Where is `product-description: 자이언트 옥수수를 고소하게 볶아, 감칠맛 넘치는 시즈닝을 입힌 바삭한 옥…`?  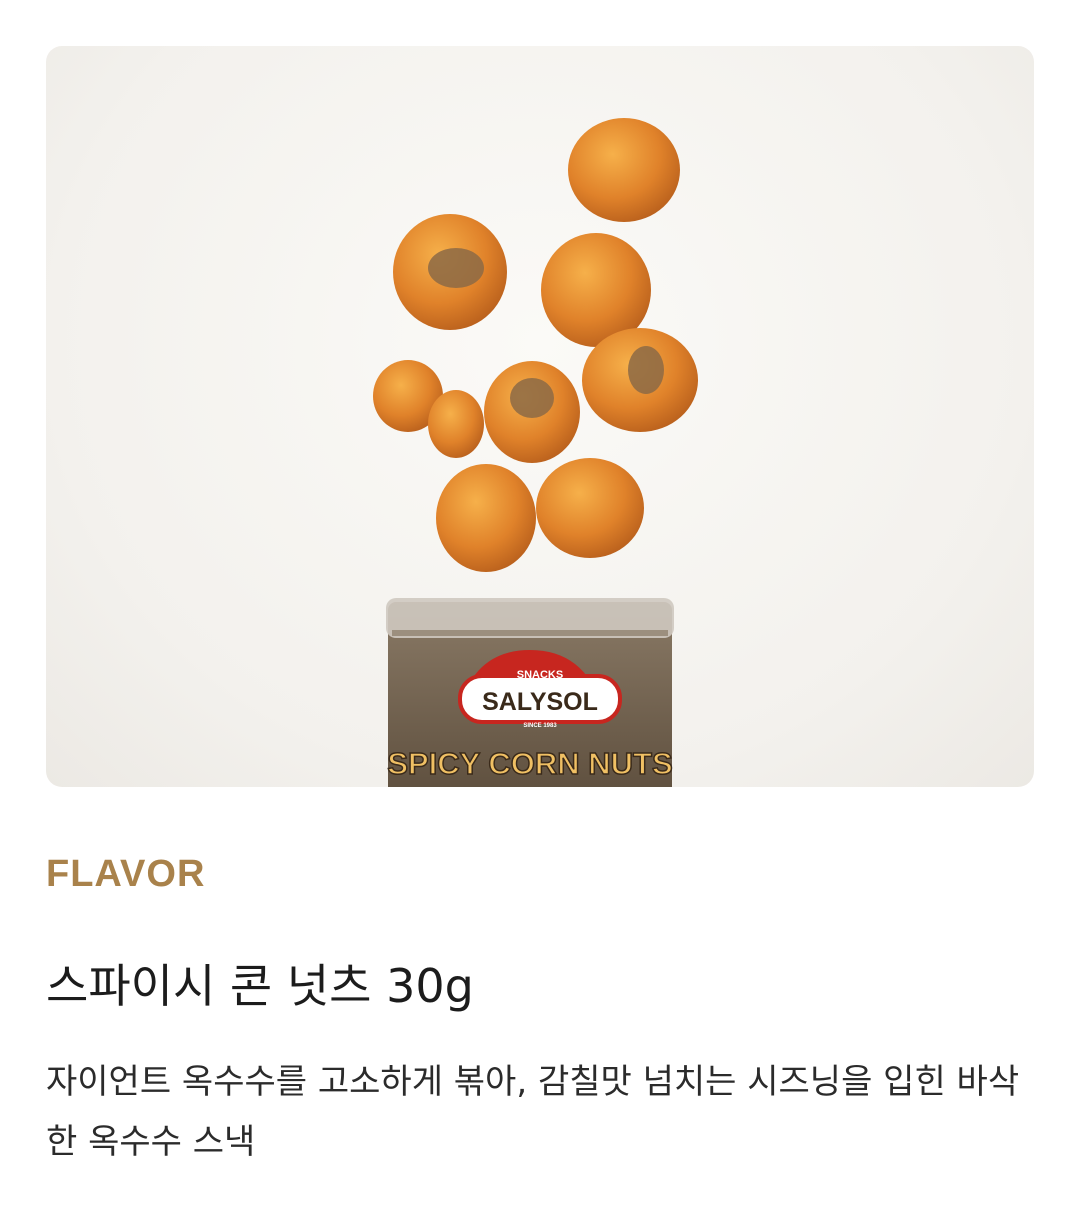 product-description: 자이언트 옥수수를 고소하게 볶아, 감칠맛 넘치는 시즈닝을 입힌 바삭한 옥… is located at coordinates (533, 1112).